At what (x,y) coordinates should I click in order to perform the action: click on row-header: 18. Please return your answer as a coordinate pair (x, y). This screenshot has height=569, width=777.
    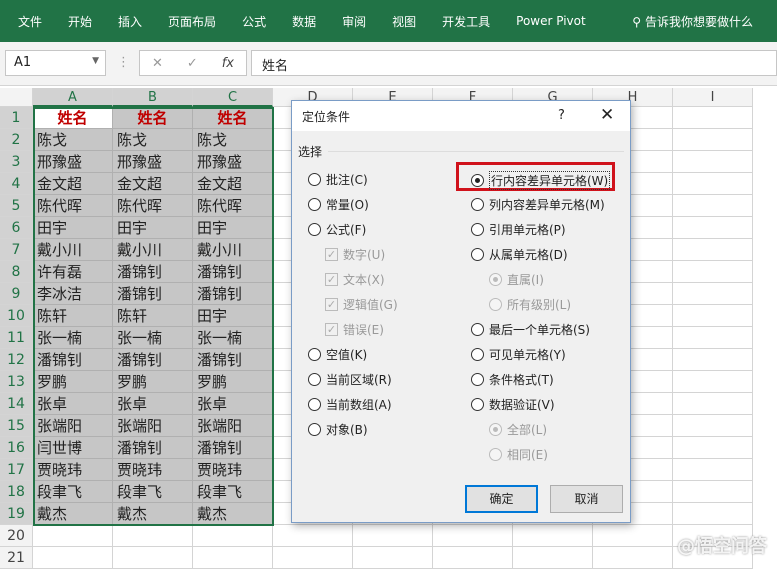
    Looking at the image, I should click on (16, 492).